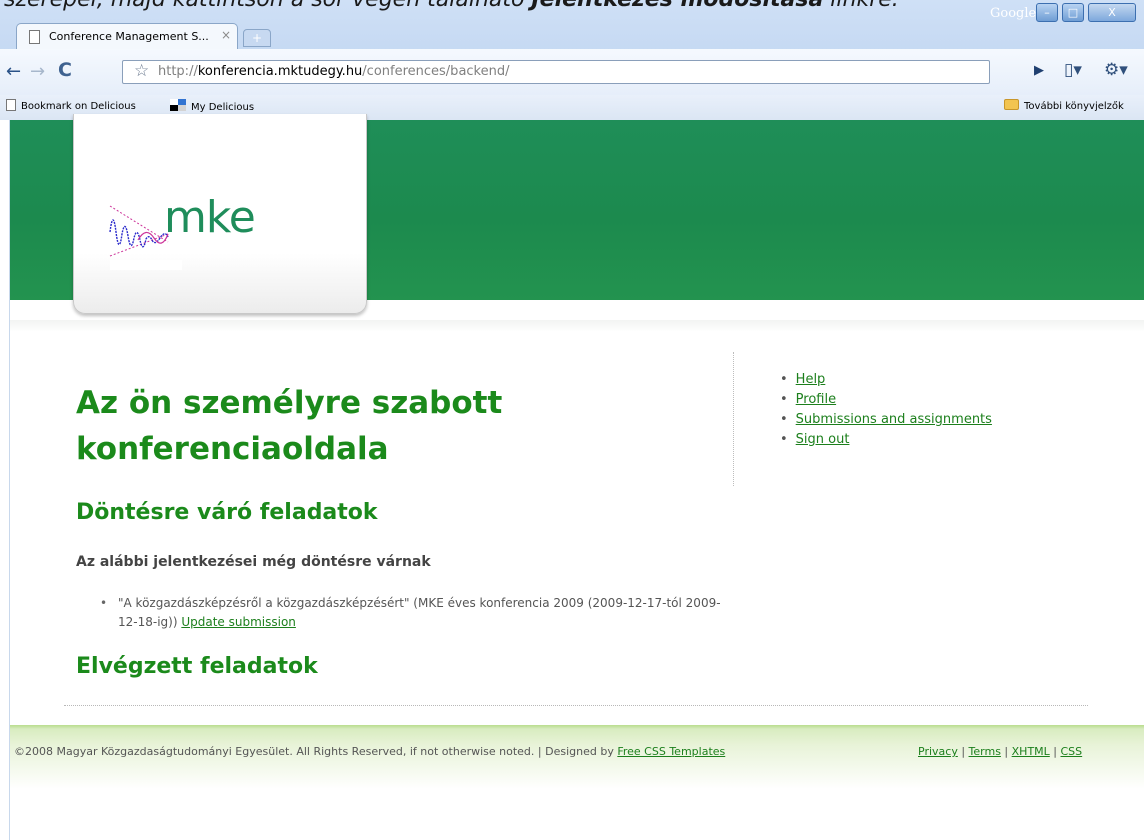  I want to click on window-maximize-button: □, so click(1073, 12).